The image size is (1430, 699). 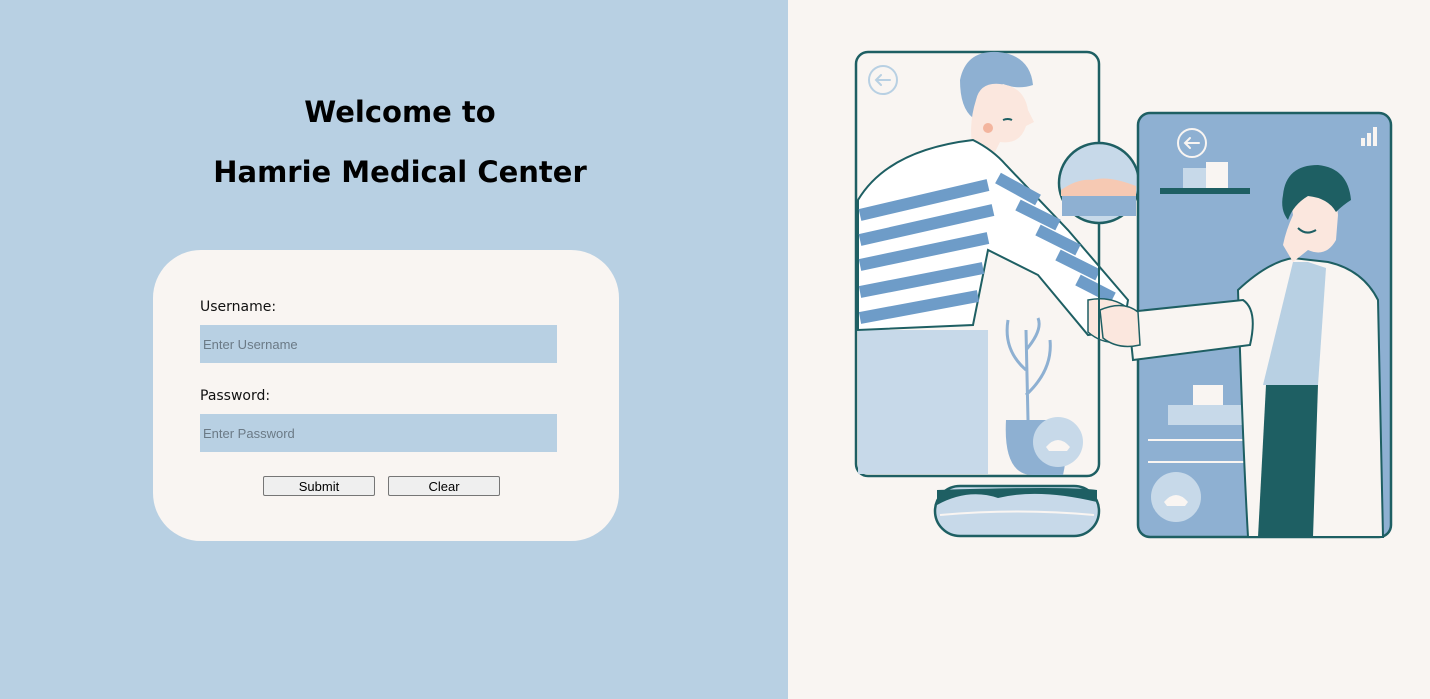 I want to click on password-input, so click(x=378, y=433).